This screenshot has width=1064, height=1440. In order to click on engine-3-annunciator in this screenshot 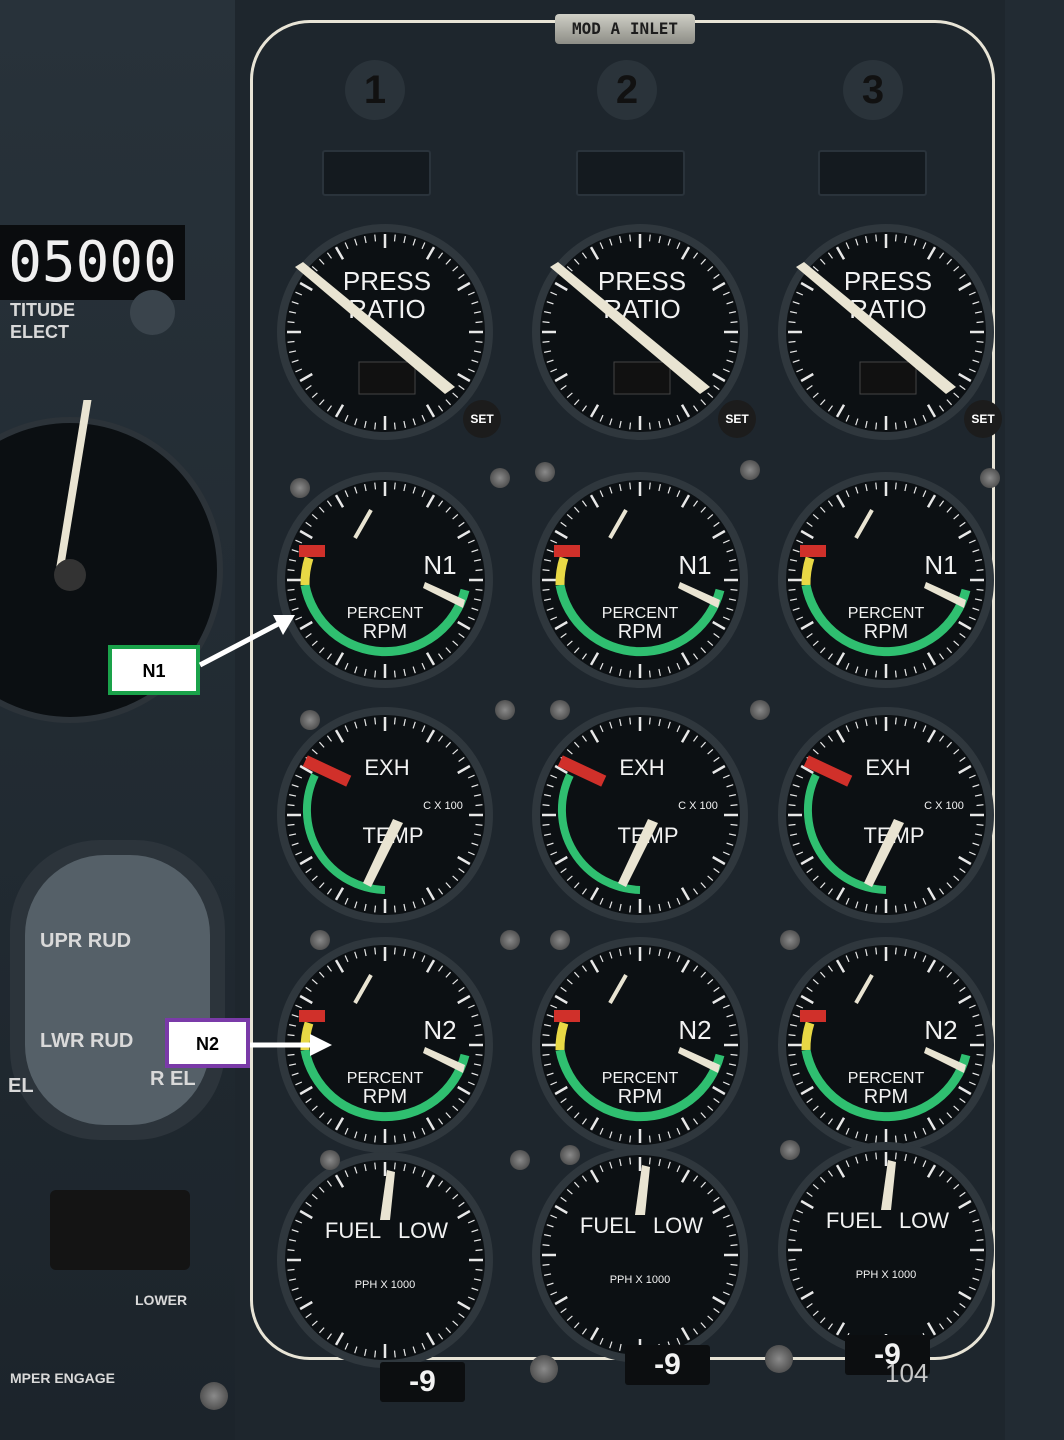, I will do `click(872, 173)`.